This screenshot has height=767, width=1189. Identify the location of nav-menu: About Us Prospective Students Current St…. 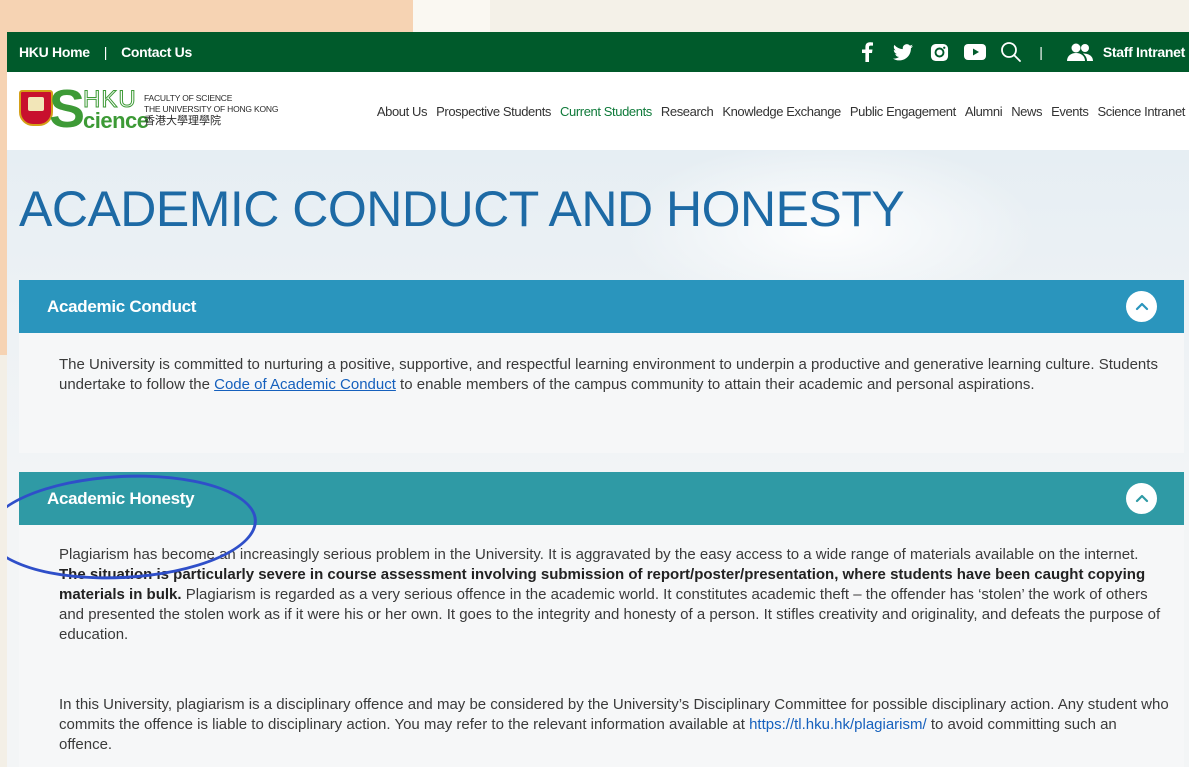
(777, 111).